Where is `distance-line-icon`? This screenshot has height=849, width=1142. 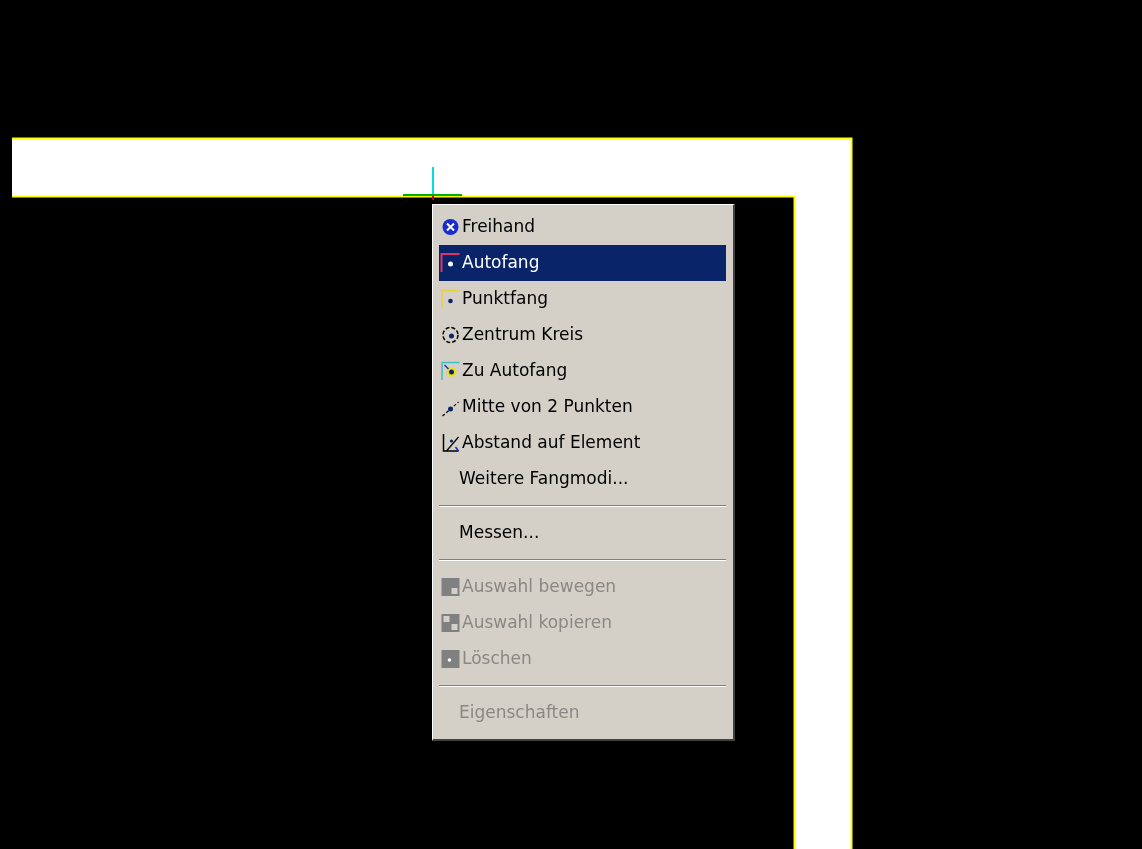
distance-line-icon is located at coordinates (450, 443).